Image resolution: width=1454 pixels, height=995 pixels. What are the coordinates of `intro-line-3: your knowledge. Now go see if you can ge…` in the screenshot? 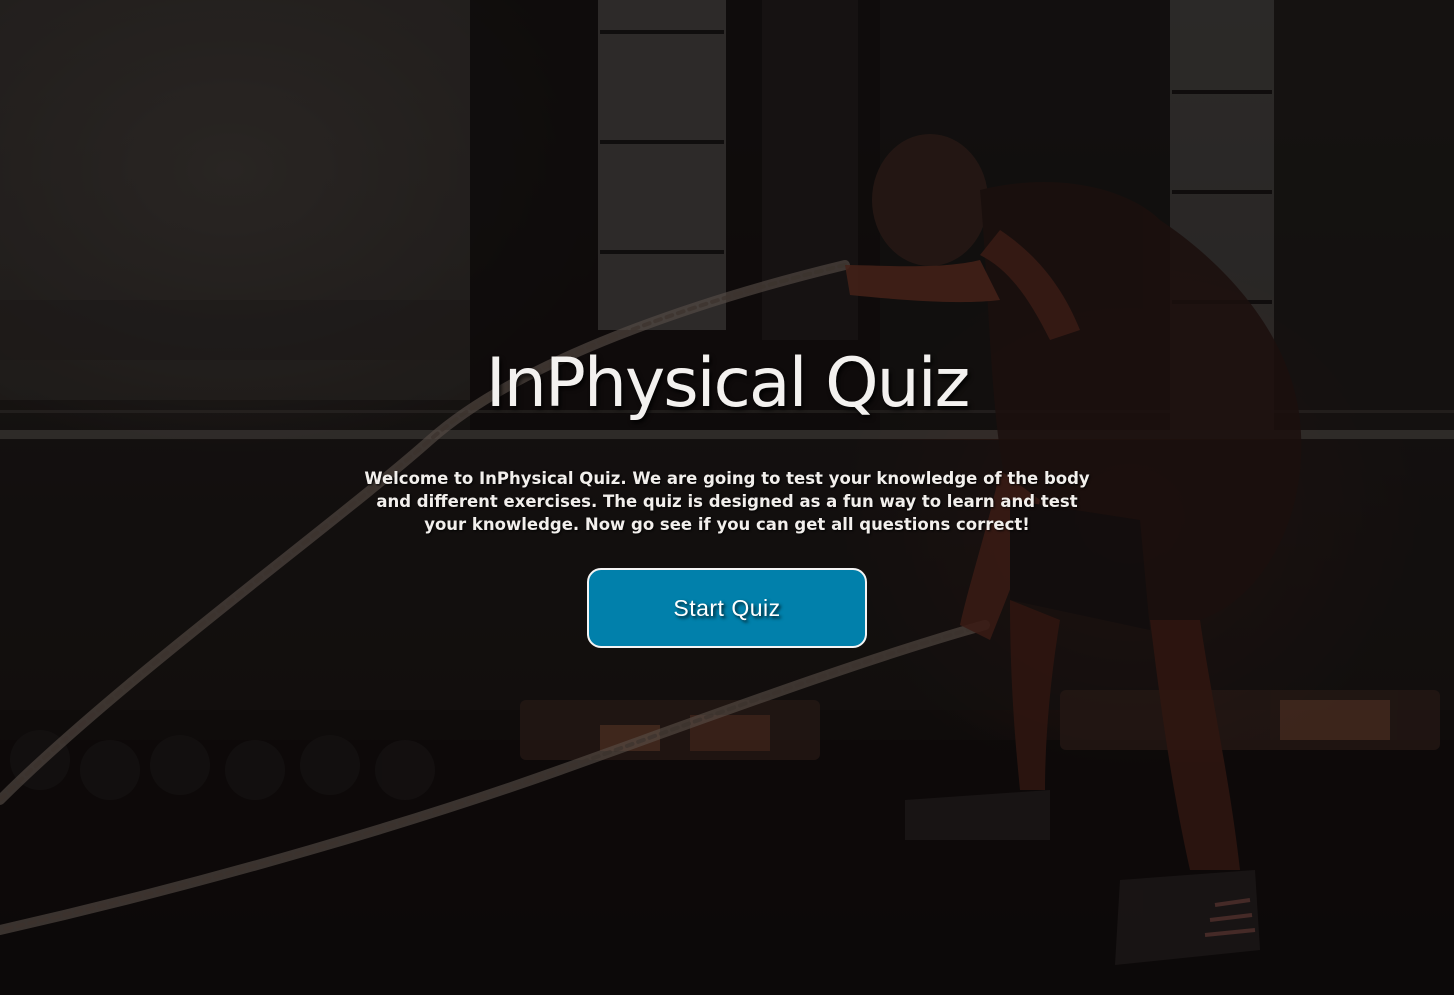 It's located at (727, 524).